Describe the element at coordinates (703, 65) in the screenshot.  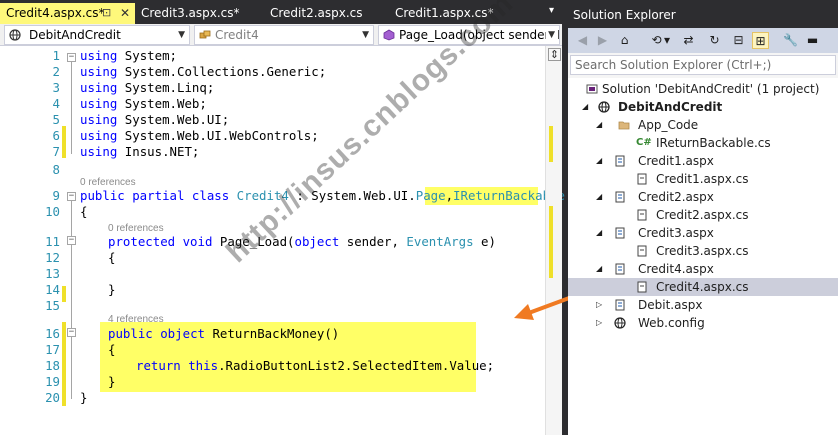
I see `solution-explorer-search-input: Search Solution Explorer (Ctrl+;)` at that location.